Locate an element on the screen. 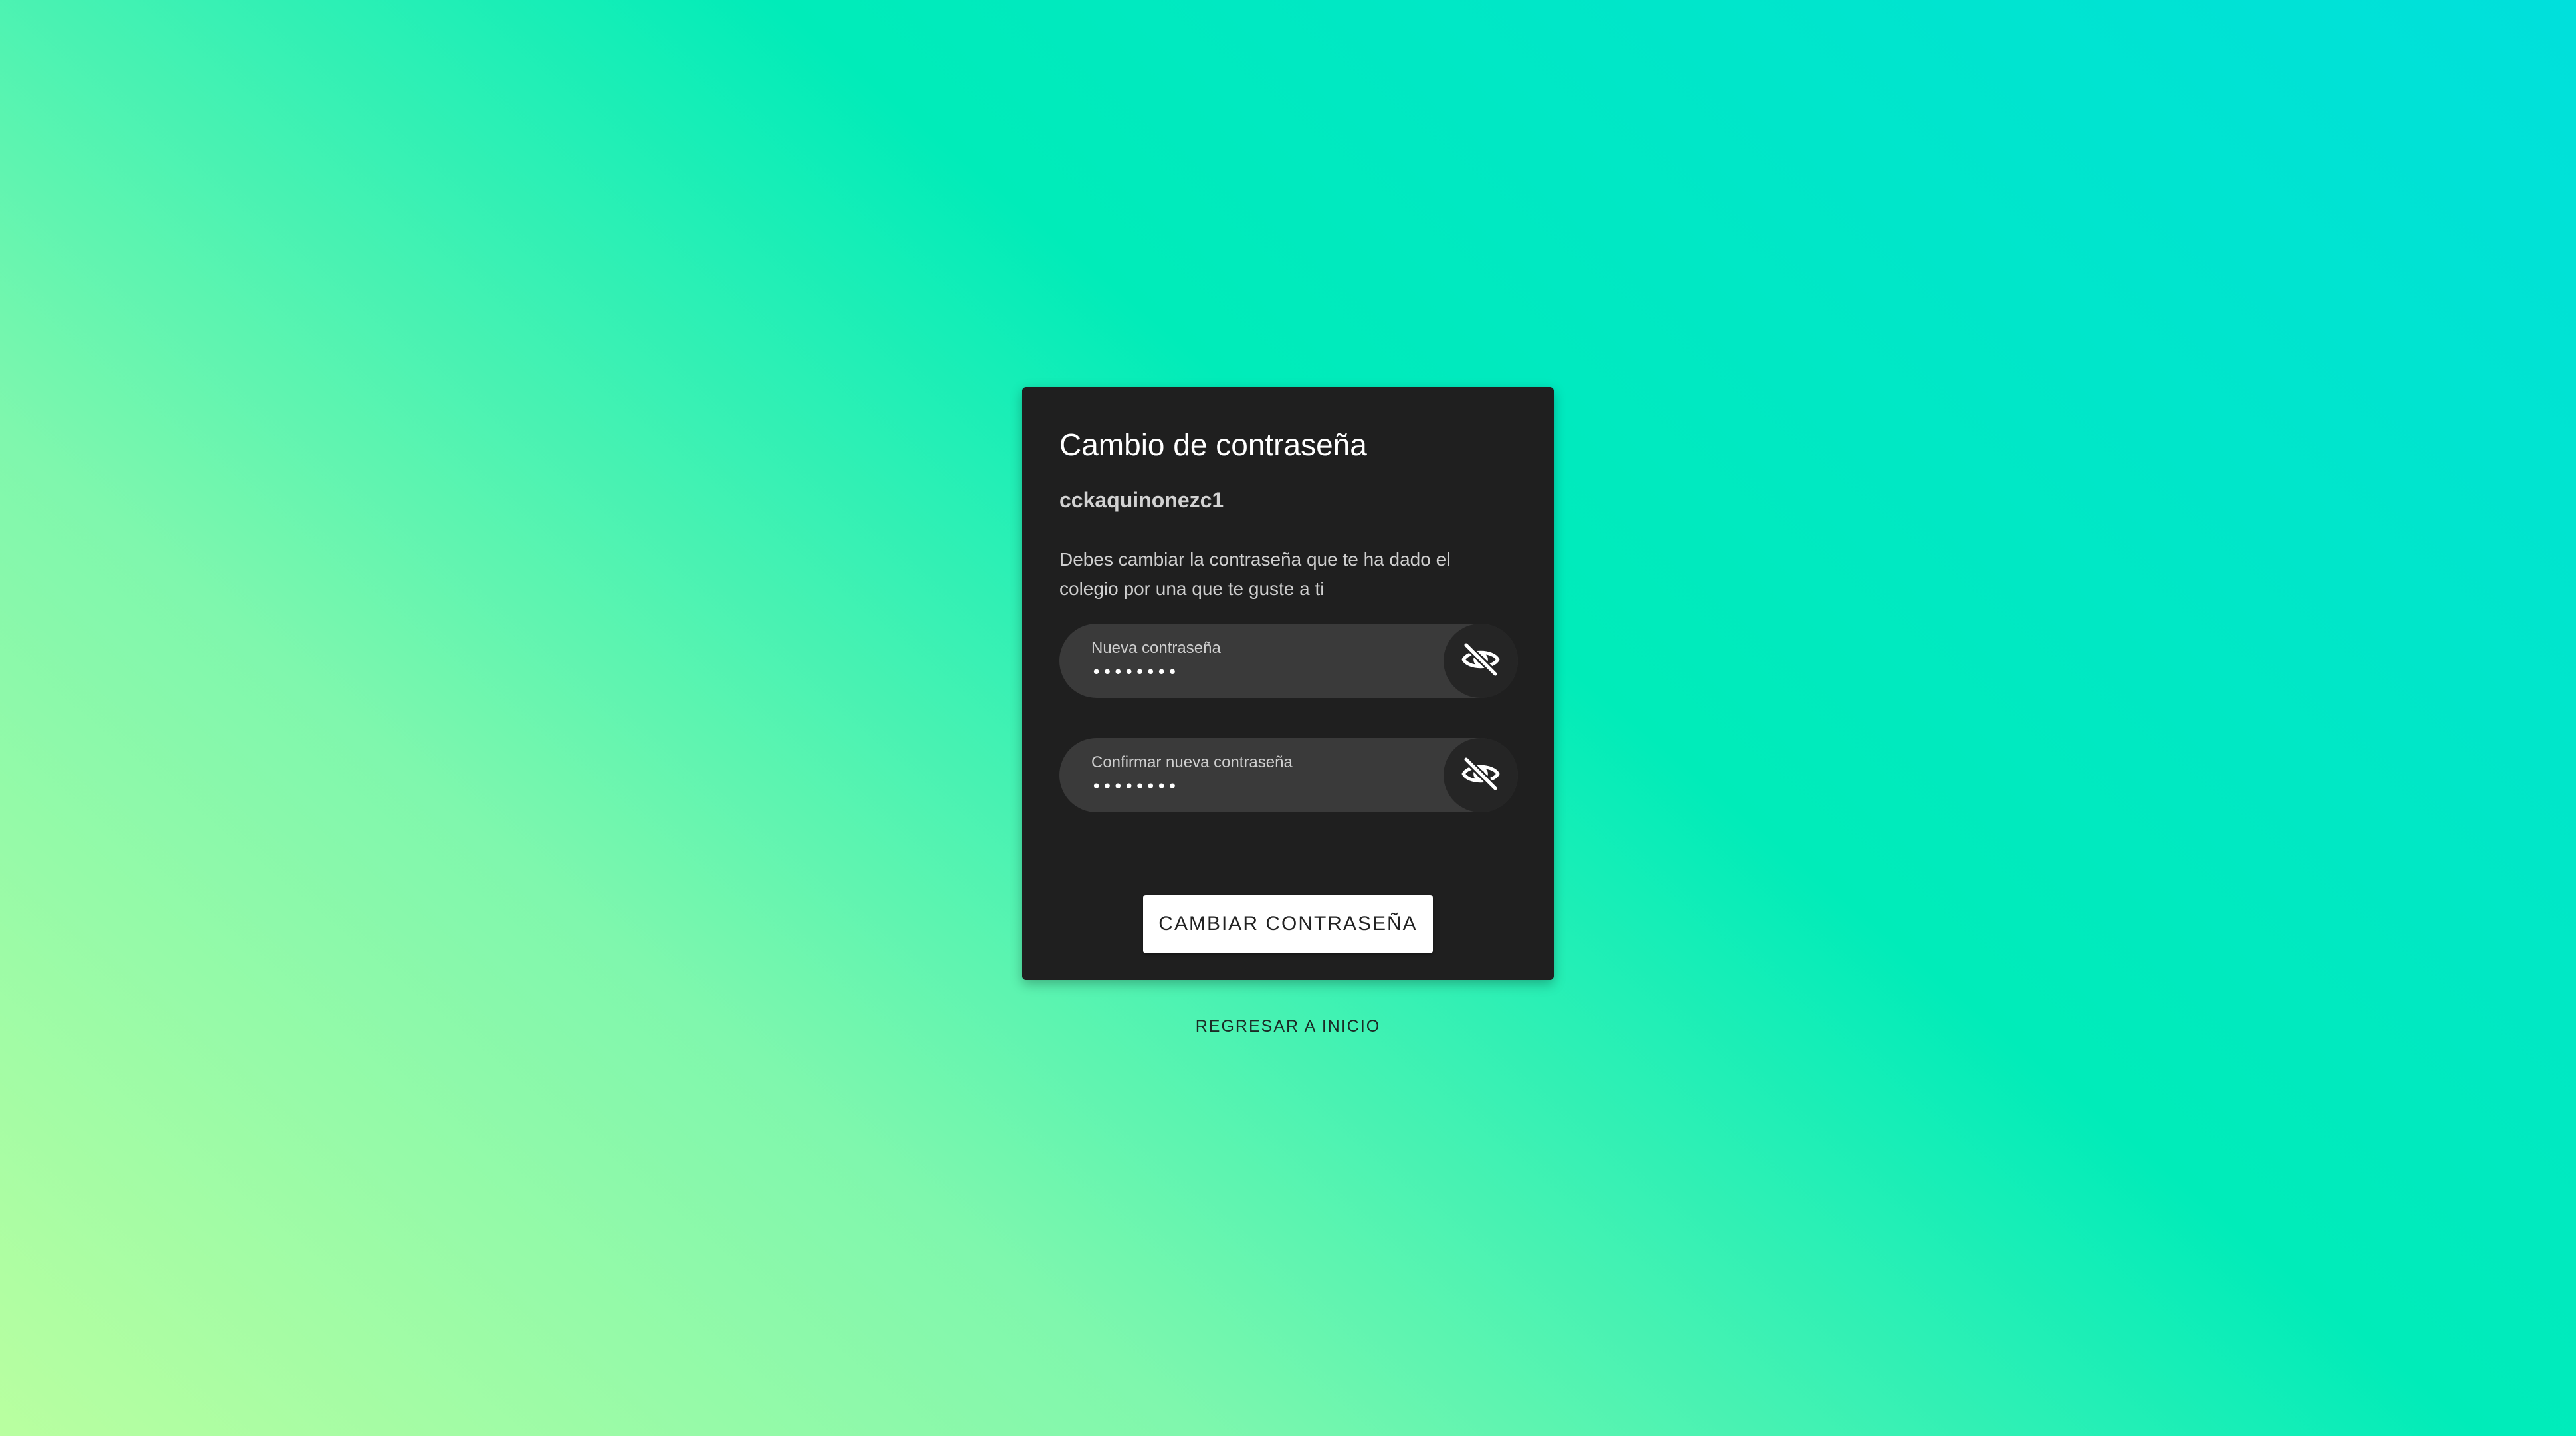 The image size is (2576, 1436). new-password-label: Nueva contraseña is located at coordinates (1156, 648).